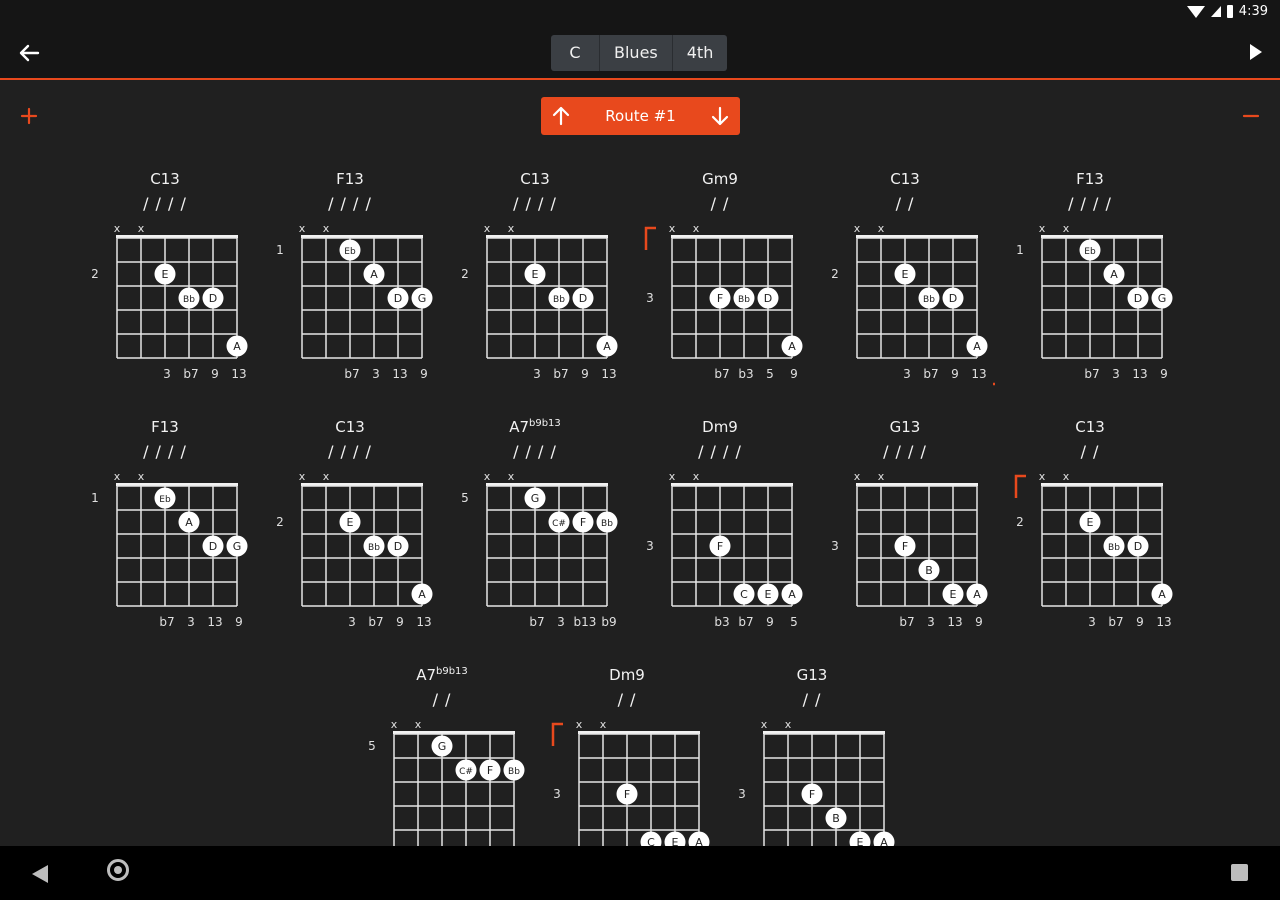  Describe the element at coordinates (1256, 52) in the screenshot. I see `play-icon` at that location.